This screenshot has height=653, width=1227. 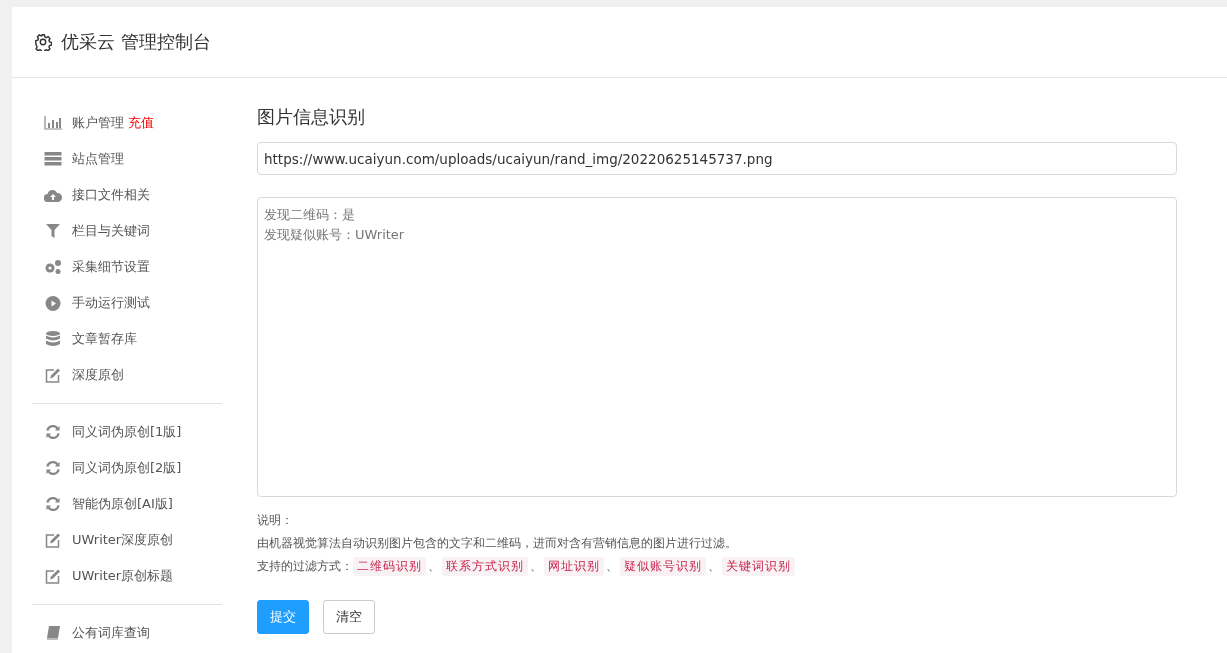 What do you see at coordinates (53, 195) in the screenshot?
I see `cloud-upload-icon` at bounding box center [53, 195].